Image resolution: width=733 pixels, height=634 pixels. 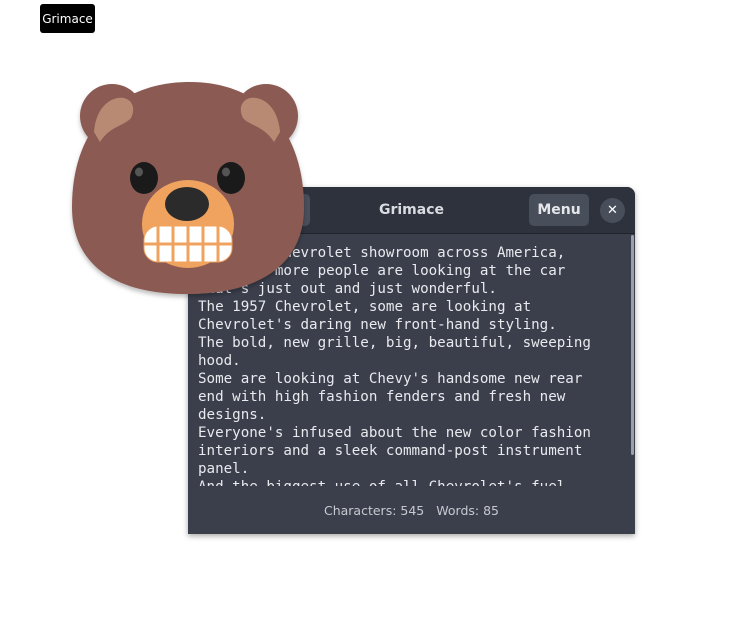 I want to click on grimace-teeth, so click(x=188, y=244).